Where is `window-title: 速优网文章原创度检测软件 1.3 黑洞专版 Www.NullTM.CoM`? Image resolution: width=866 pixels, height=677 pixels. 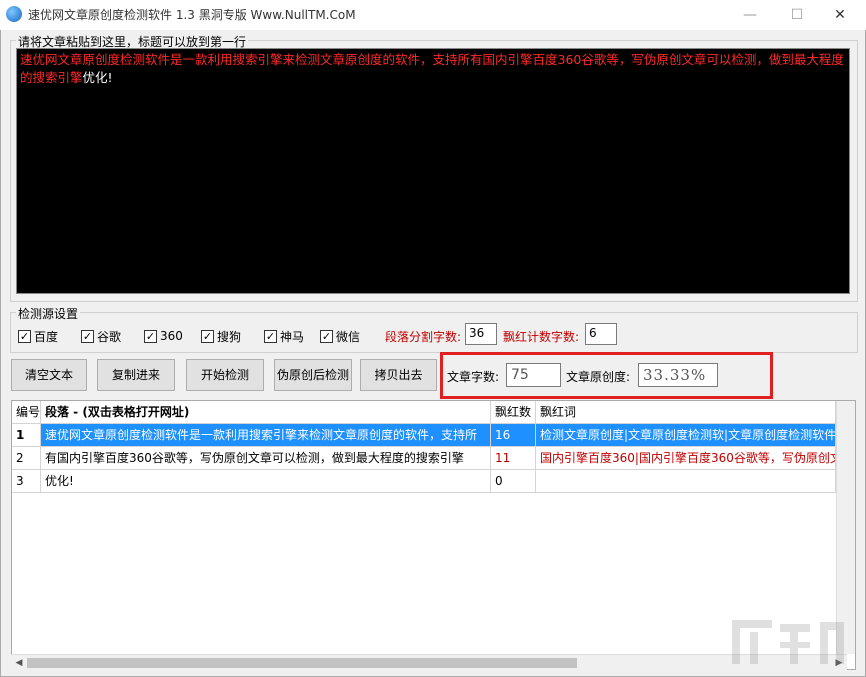
window-title: 速优网文章原创度检测软件 1.3 黑洞专版 Www.NullTM.CoM is located at coordinates (192, 15).